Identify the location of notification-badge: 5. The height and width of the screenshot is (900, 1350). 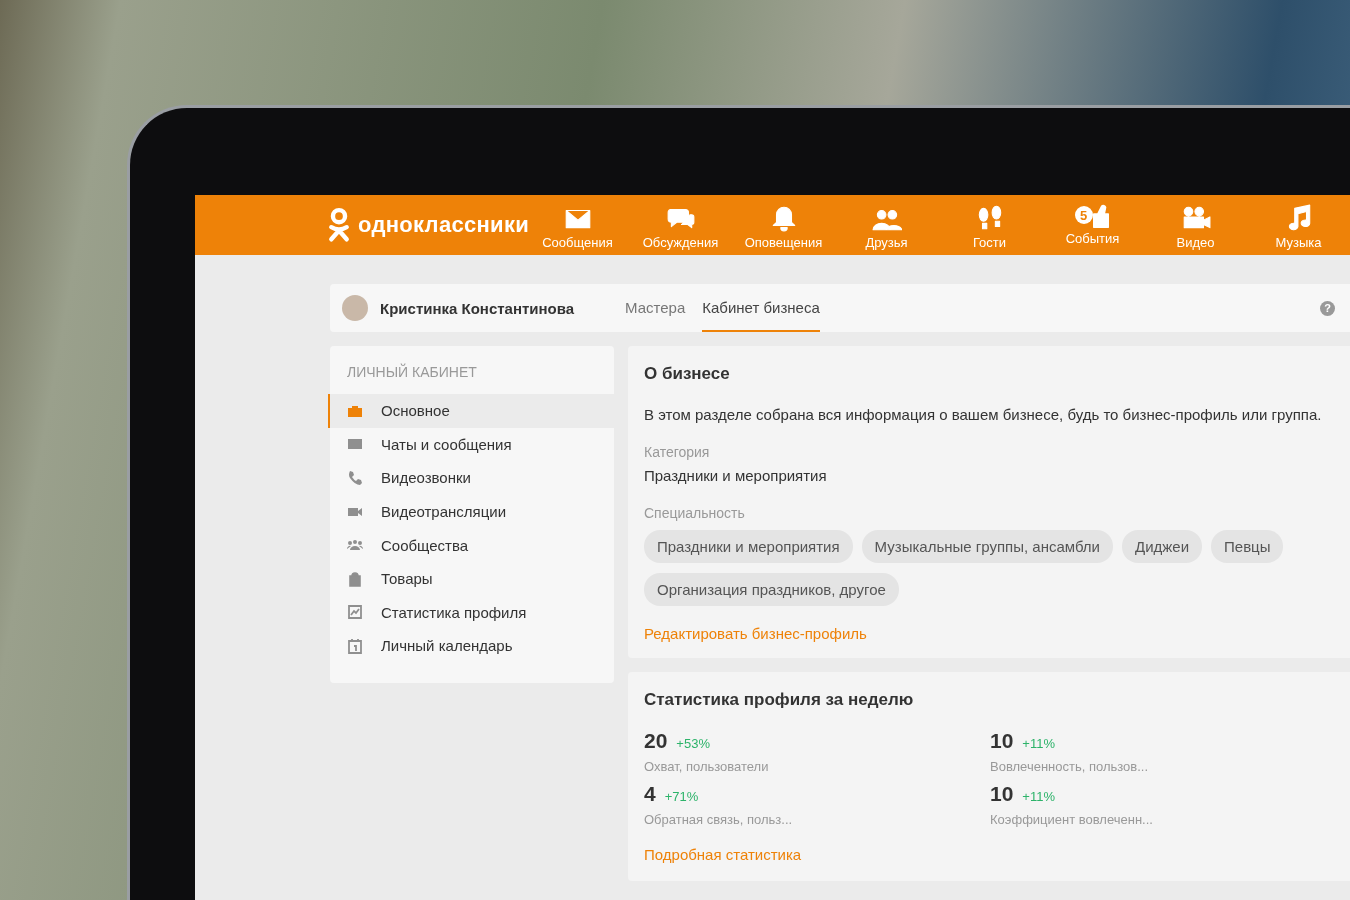
(1083, 215).